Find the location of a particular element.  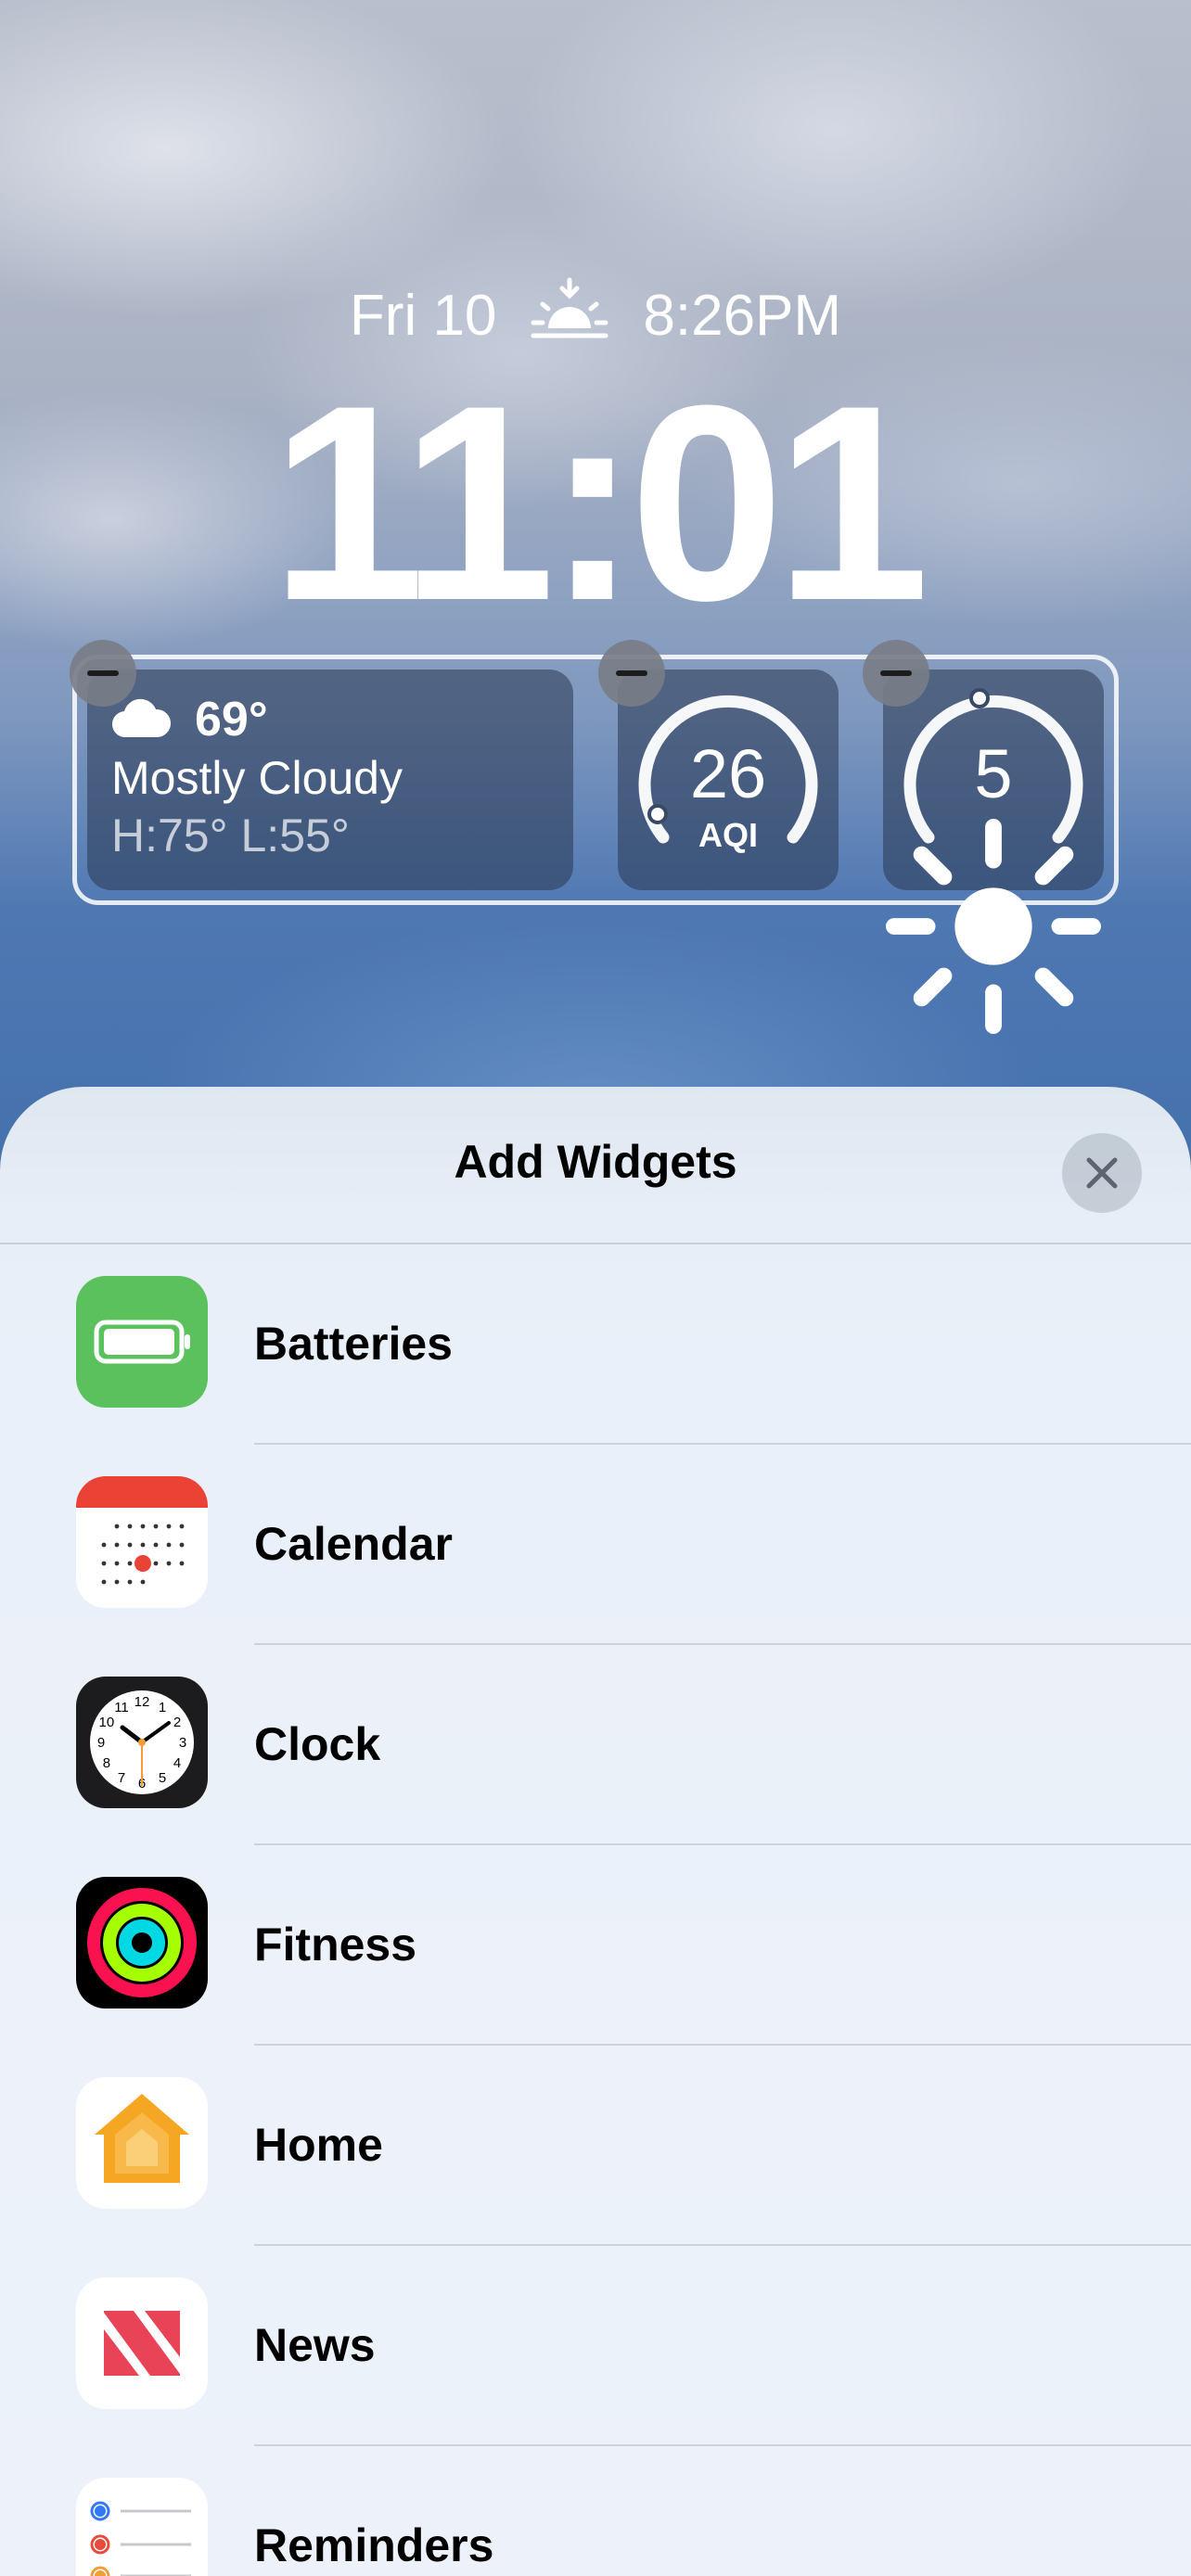

list-item-batteries: Batteries is located at coordinates (595, 1344).